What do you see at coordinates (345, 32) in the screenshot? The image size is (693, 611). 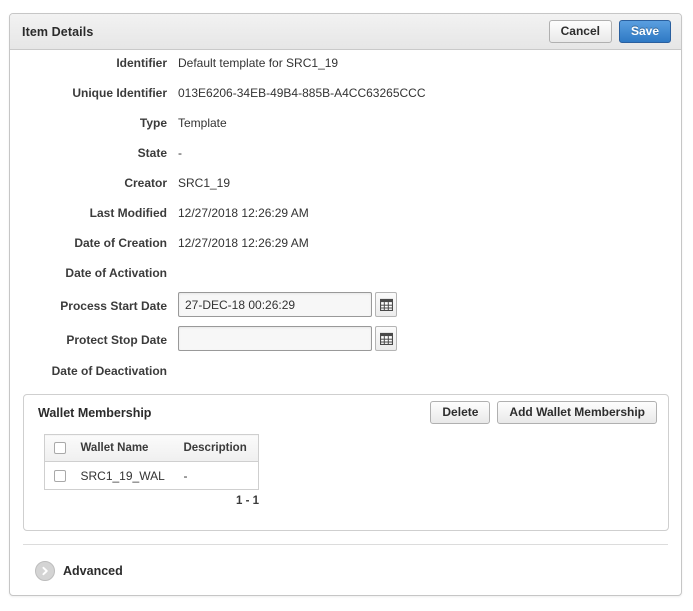 I see `dialog-titlebar: Item Details Cancel Save` at bounding box center [345, 32].